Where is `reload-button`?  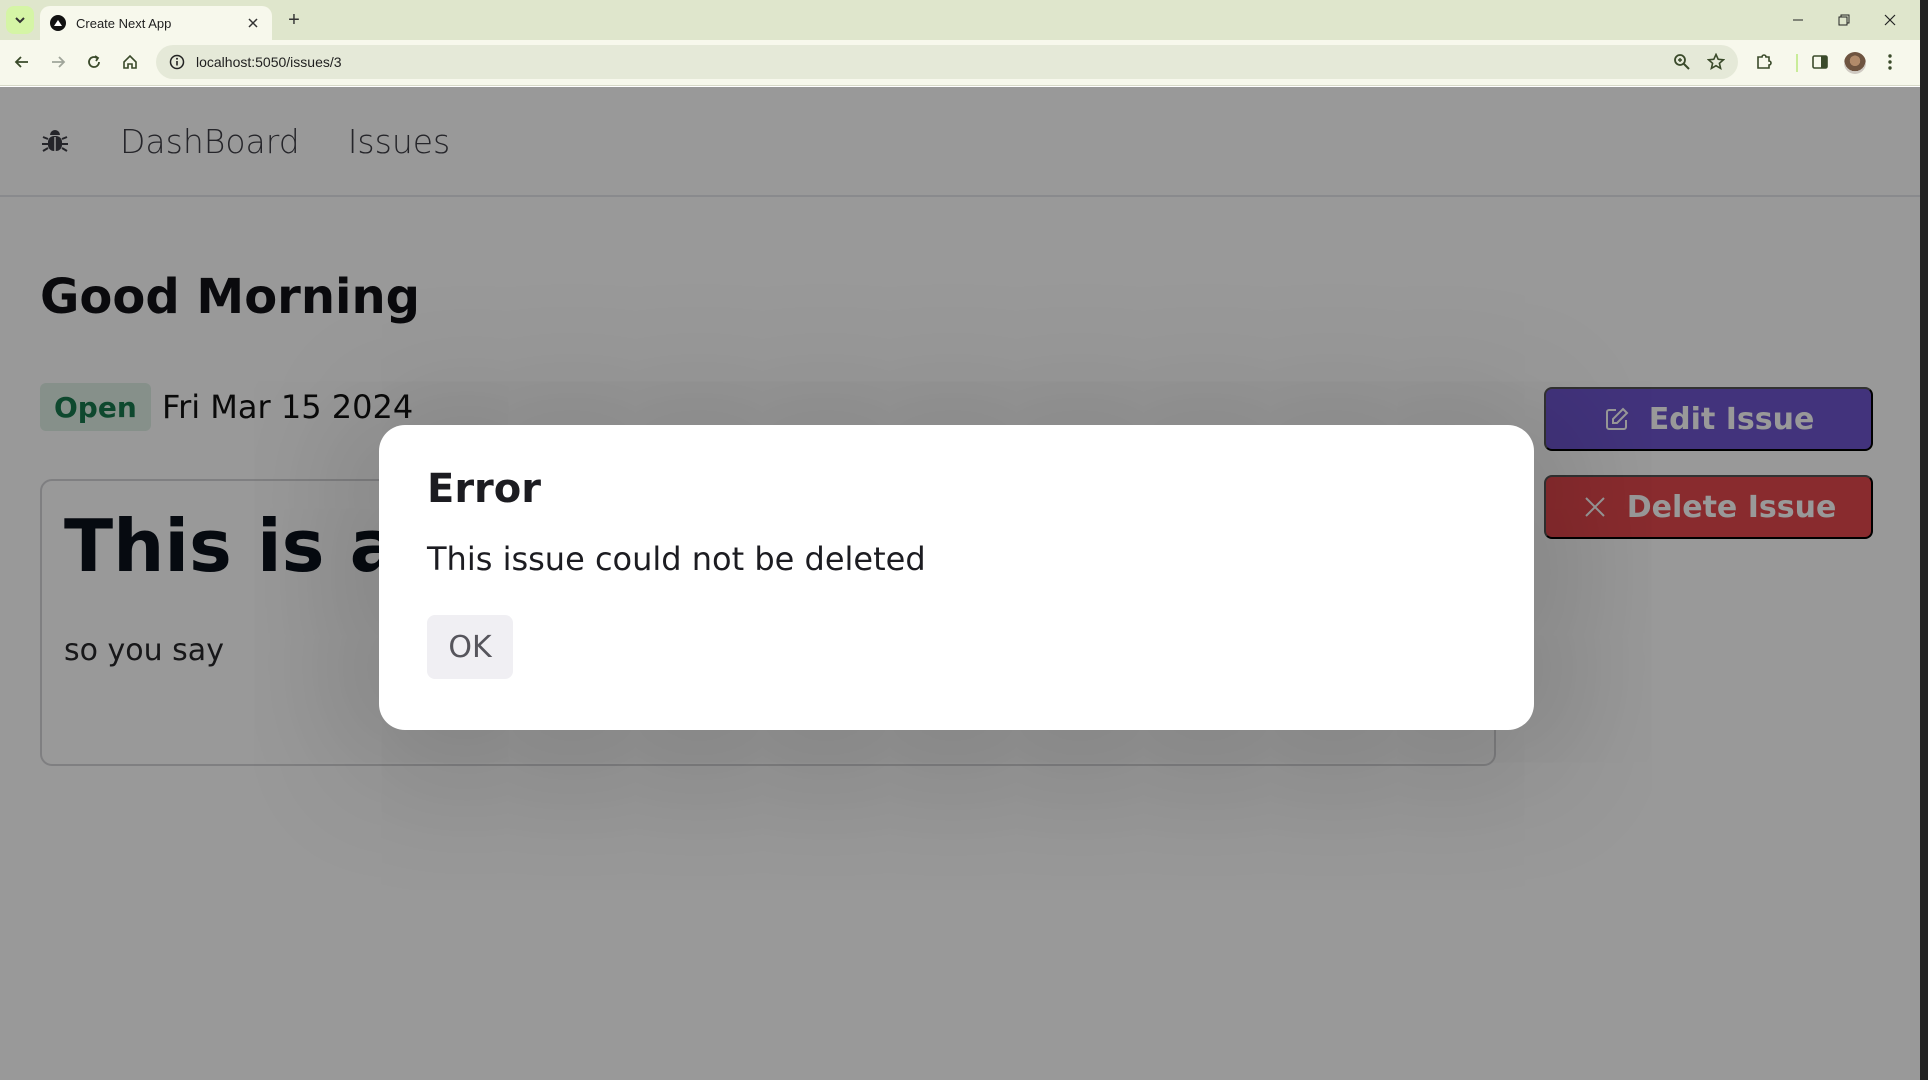 reload-button is located at coordinates (94, 62).